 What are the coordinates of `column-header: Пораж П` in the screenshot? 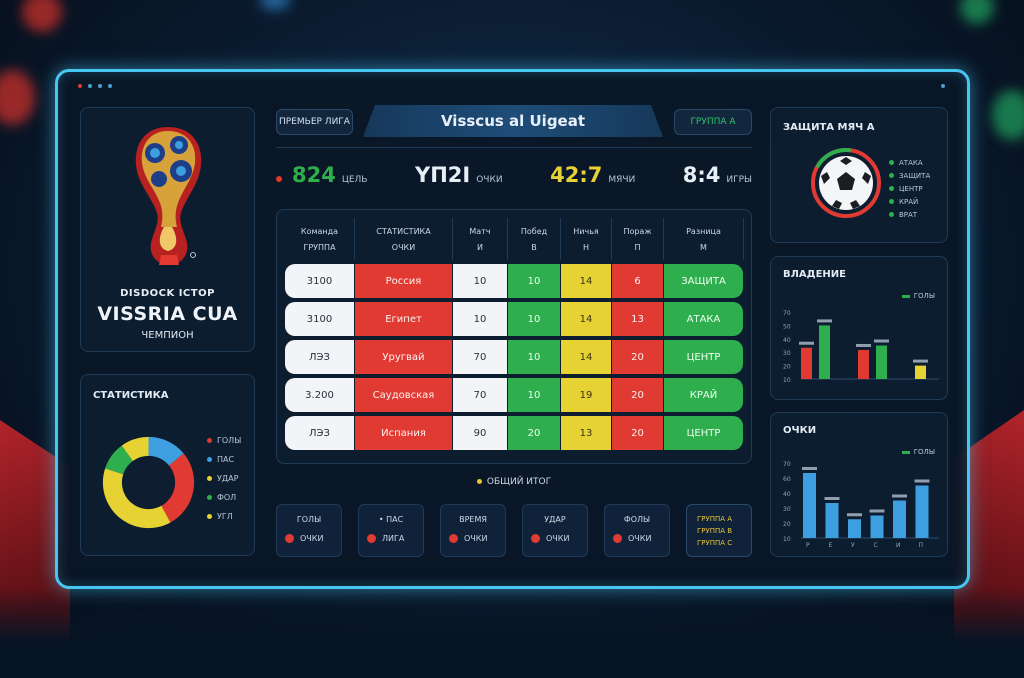 It's located at (638, 239).